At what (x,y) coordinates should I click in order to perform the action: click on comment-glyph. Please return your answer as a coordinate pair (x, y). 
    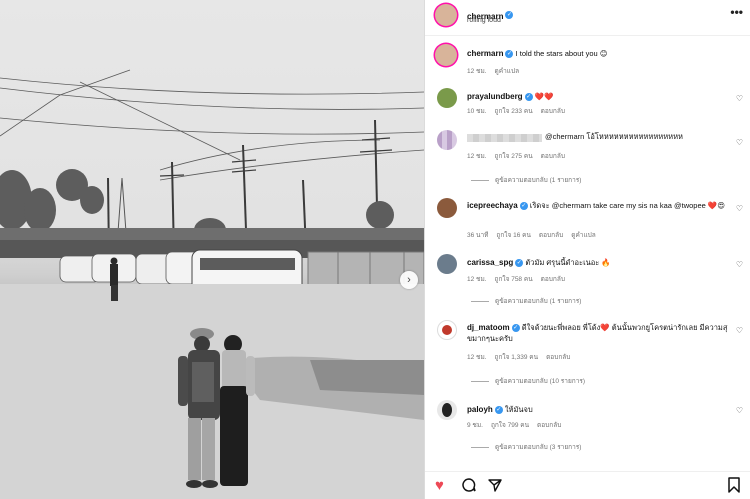
    Looking at the image, I should click on (469, 485).